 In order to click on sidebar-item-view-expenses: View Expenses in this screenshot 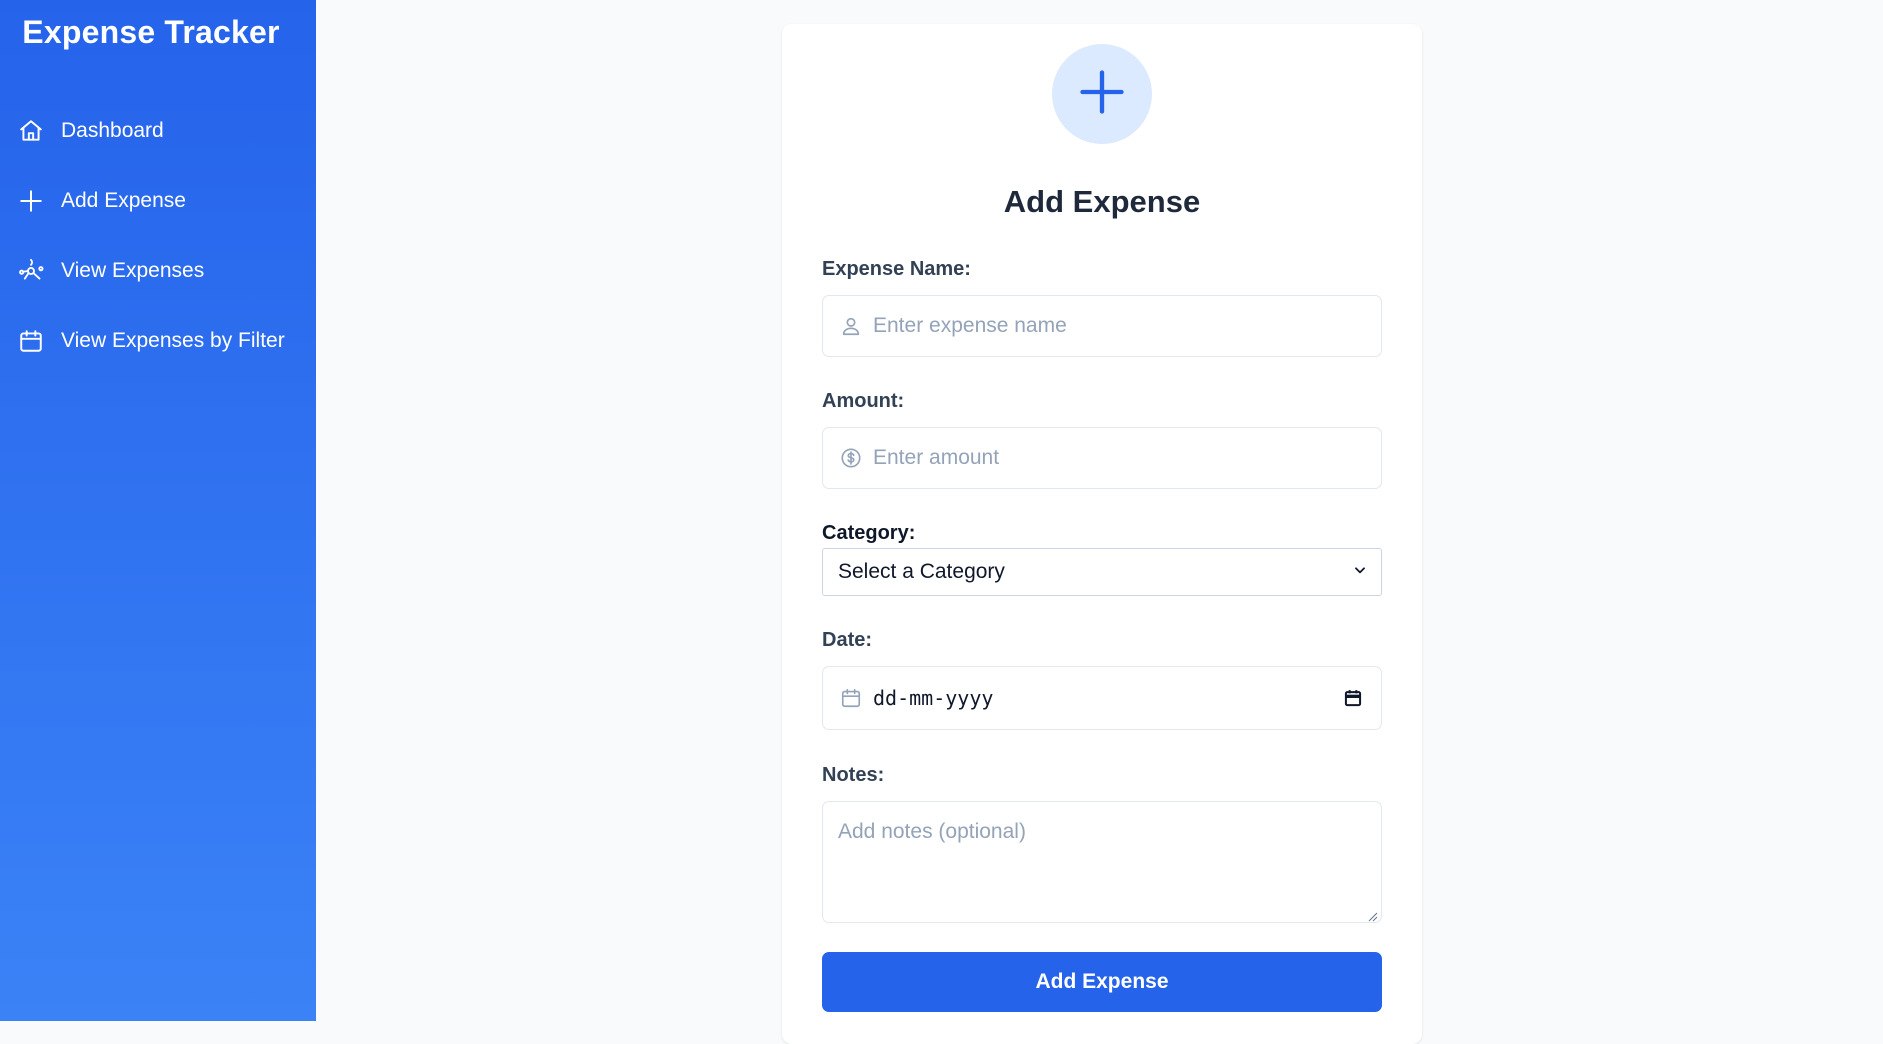, I will do `click(158, 271)`.